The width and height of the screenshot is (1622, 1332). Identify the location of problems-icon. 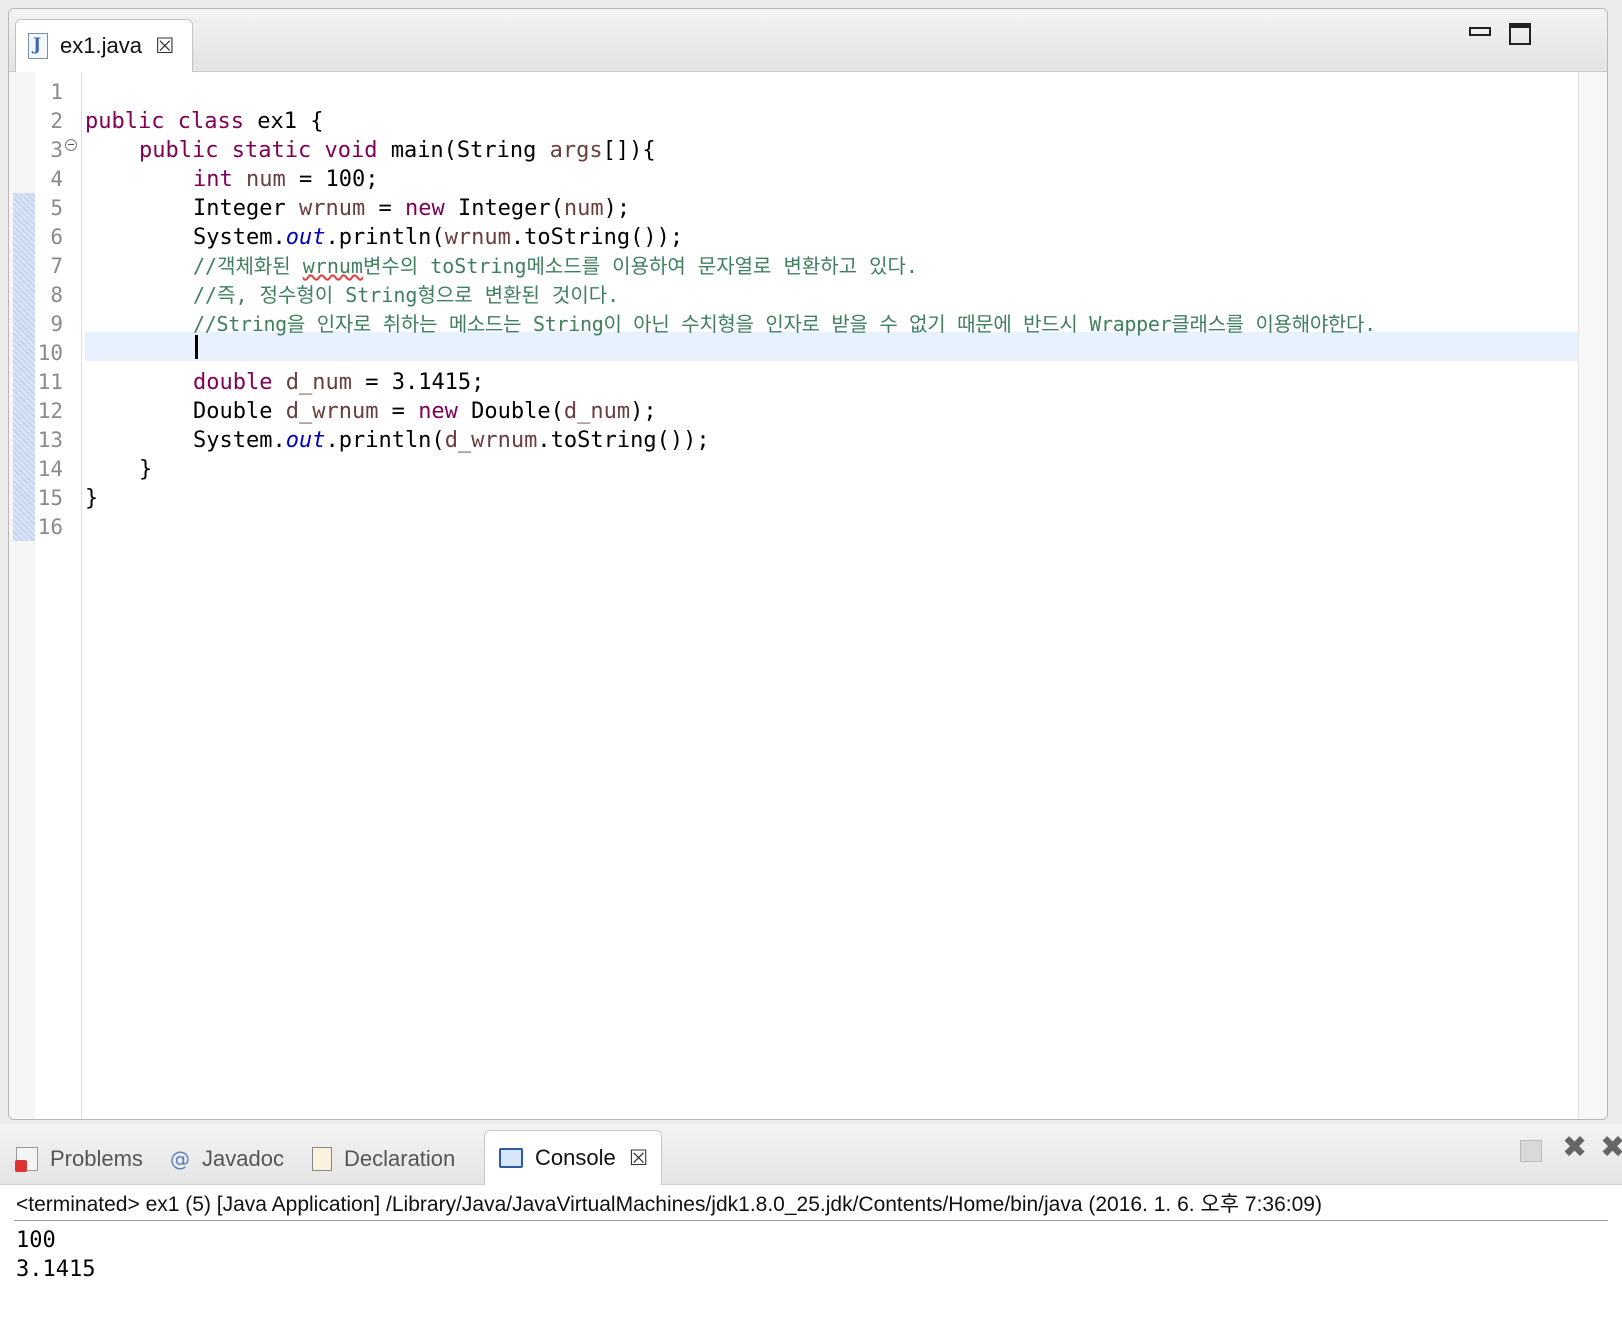
(26, 1159).